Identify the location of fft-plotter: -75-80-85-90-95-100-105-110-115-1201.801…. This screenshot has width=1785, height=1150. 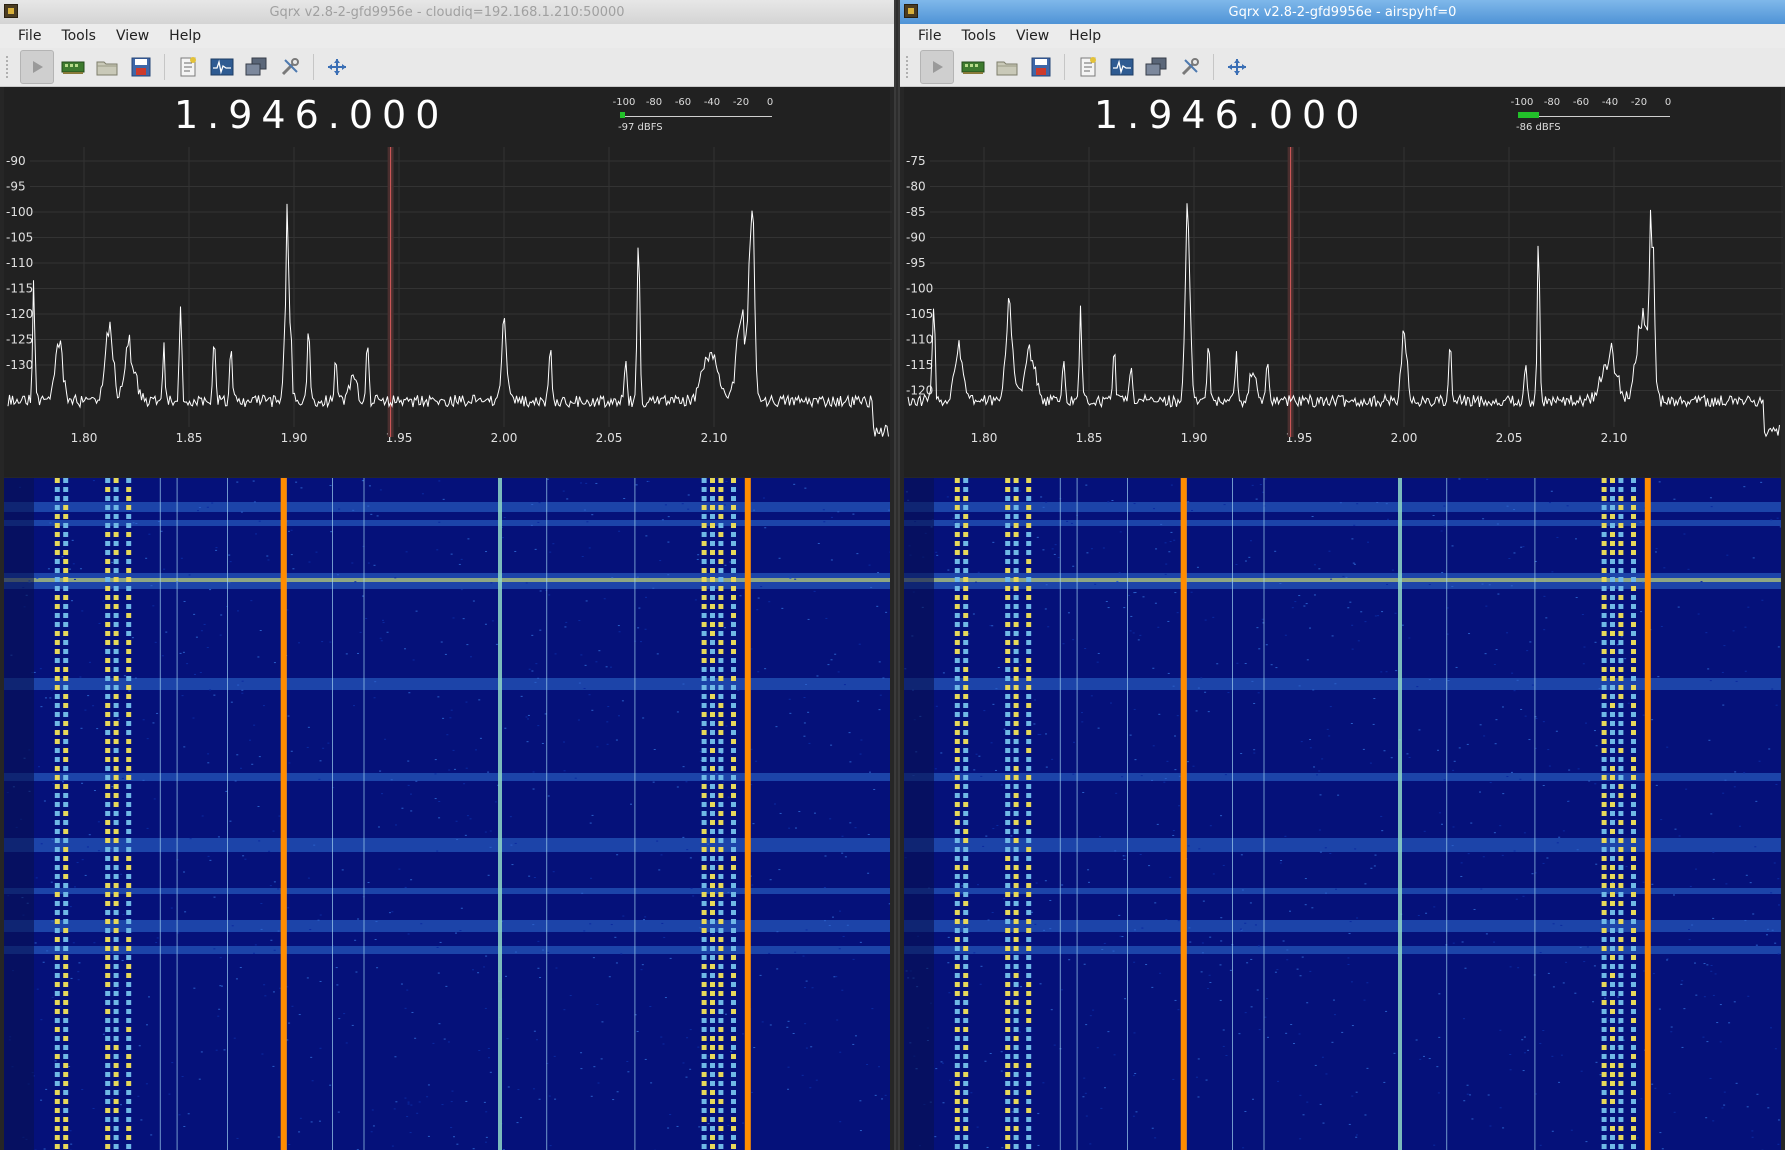
(1343, 312).